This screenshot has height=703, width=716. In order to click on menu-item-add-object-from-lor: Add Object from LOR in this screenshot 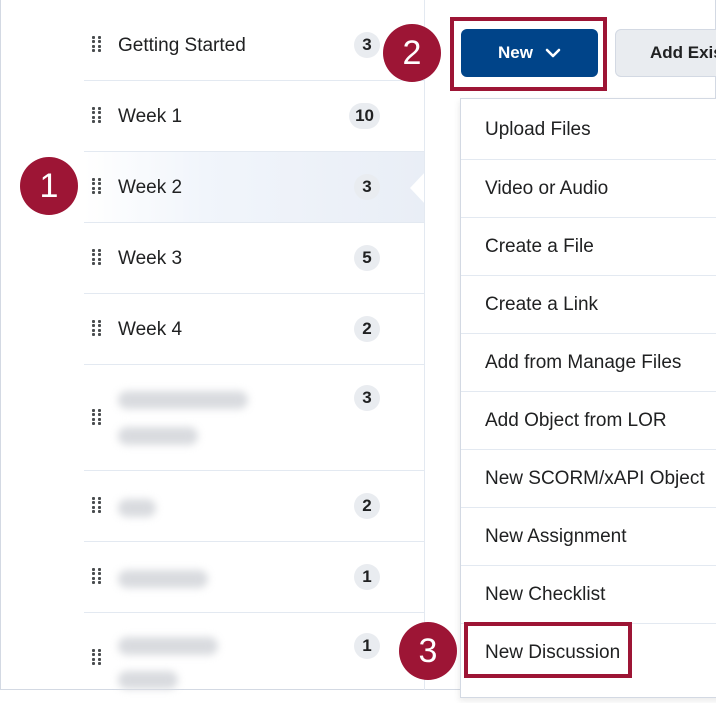, I will do `click(588, 420)`.